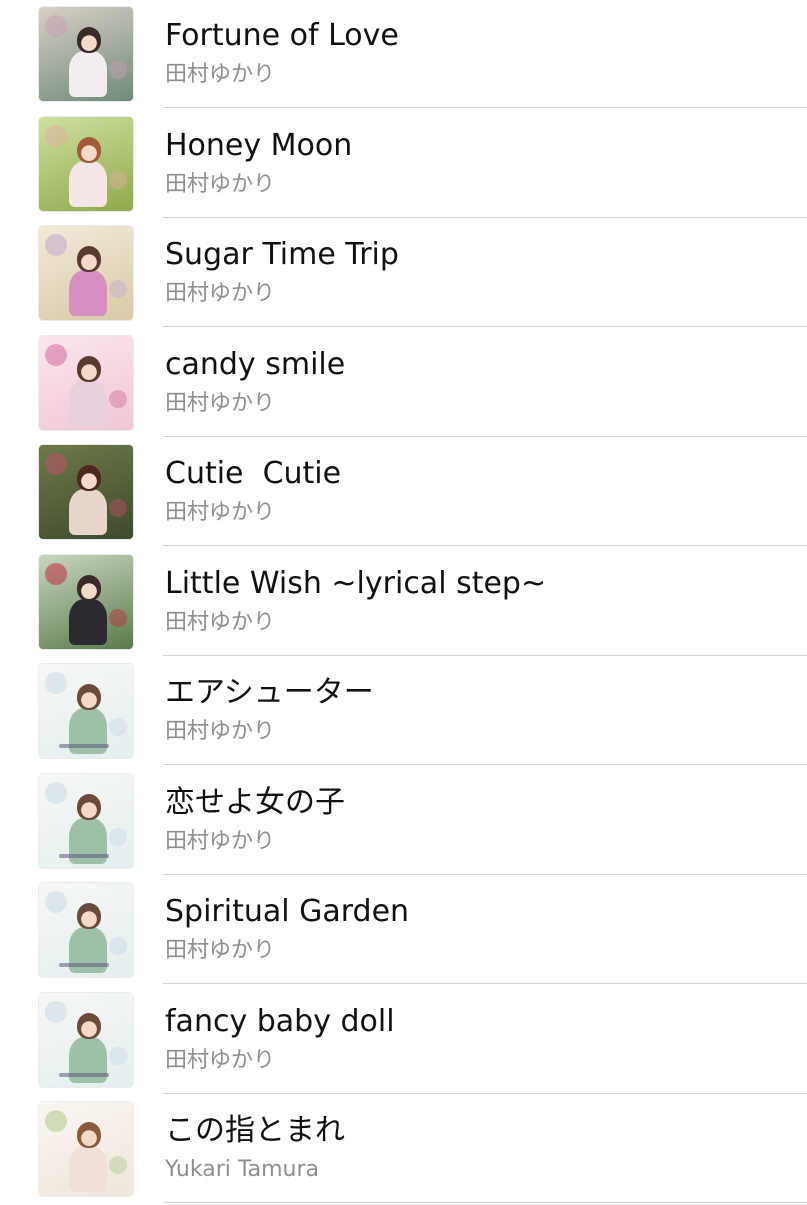  What do you see at coordinates (86, 383) in the screenshot?
I see `album-art-candy-pink` at bounding box center [86, 383].